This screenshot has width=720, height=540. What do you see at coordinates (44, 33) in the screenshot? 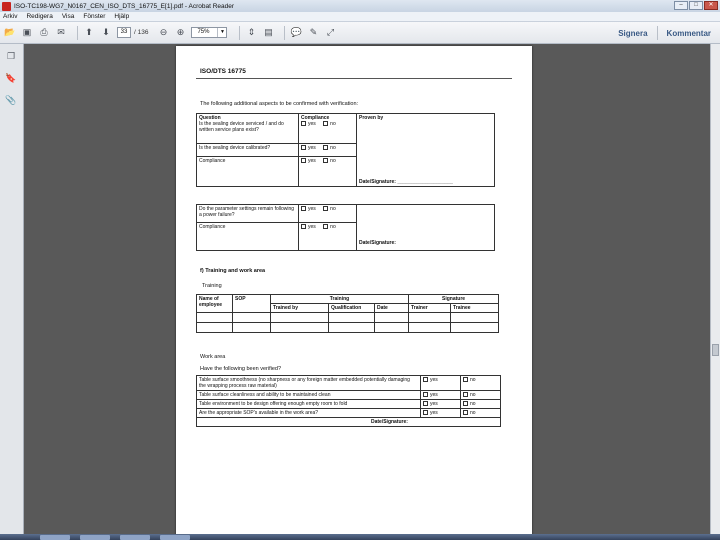
I see `print-icon: ⎙` at bounding box center [44, 33].